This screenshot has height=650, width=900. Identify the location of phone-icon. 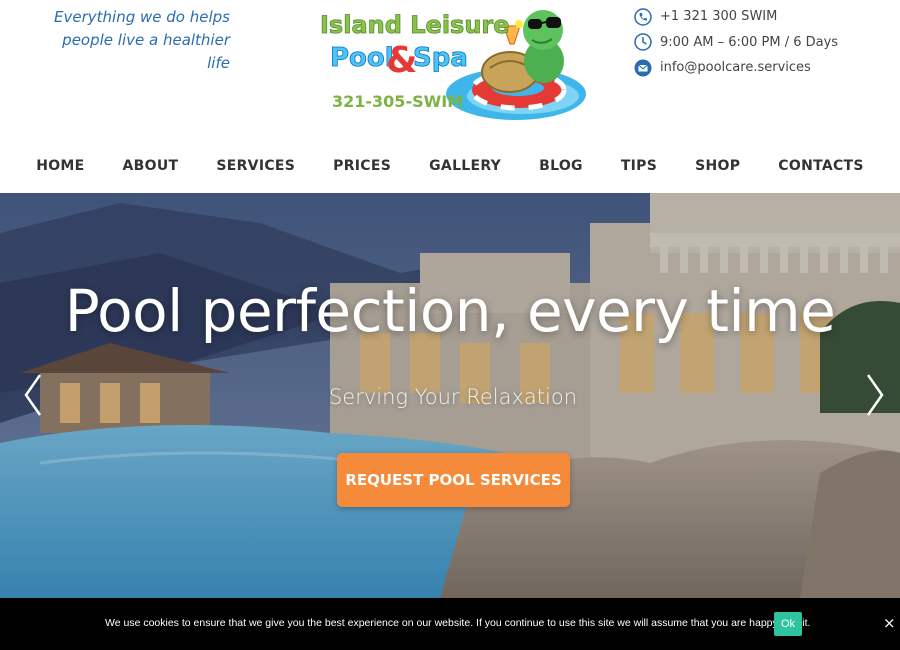
(643, 17).